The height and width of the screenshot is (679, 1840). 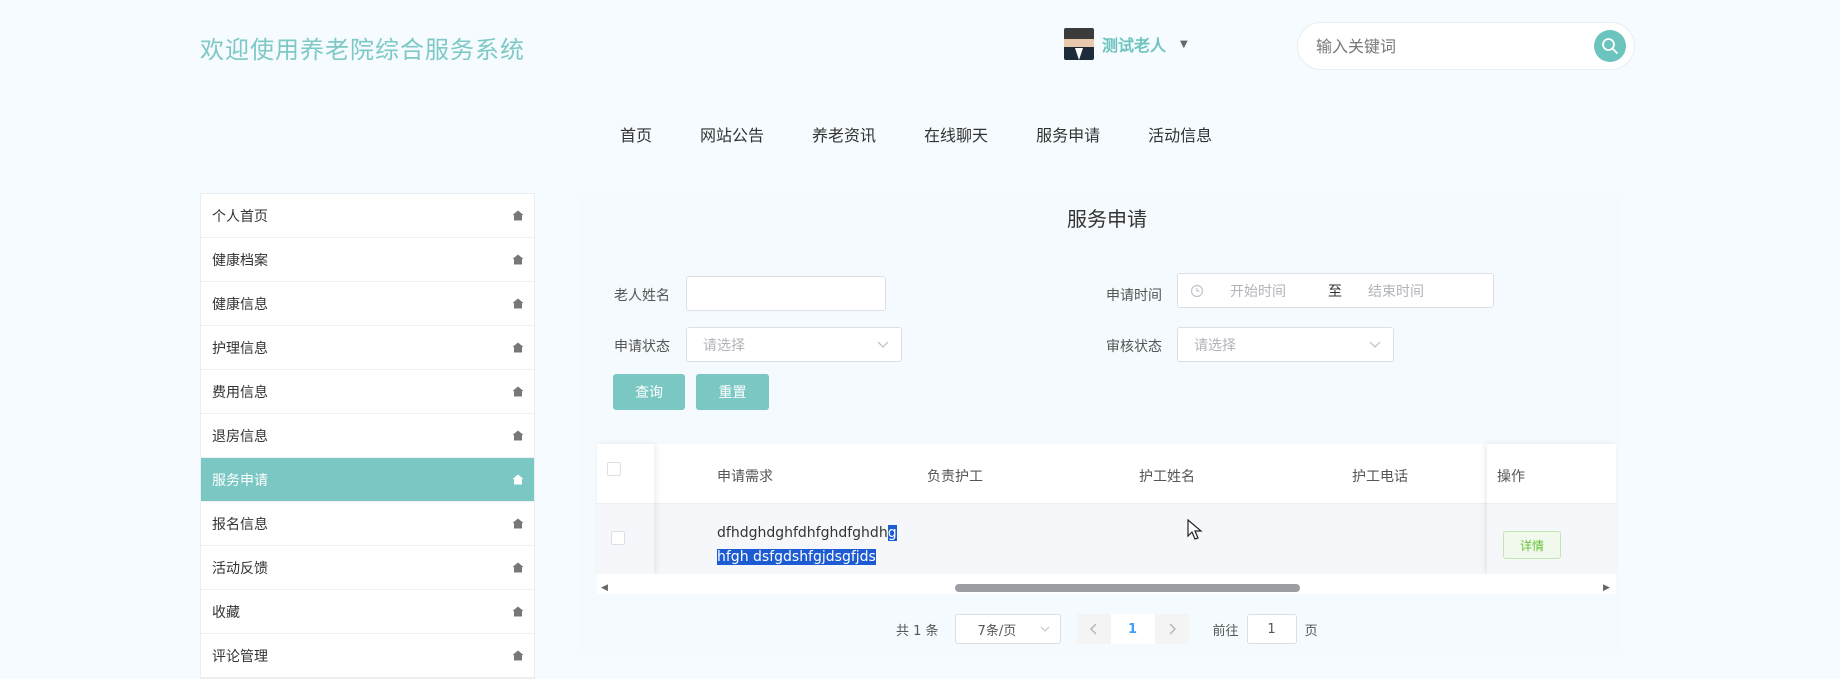 What do you see at coordinates (618, 538) in the screenshot?
I see `row-checkbox` at bounding box center [618, 538].